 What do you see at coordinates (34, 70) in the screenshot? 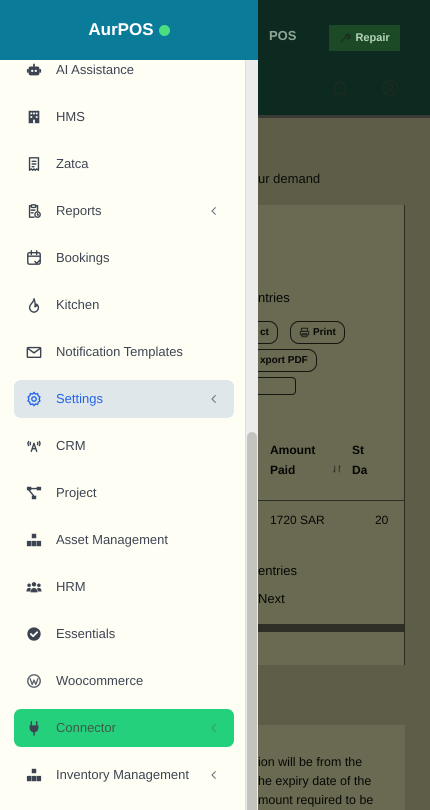
I see `robot-icon` at bounding box center [34, 70].